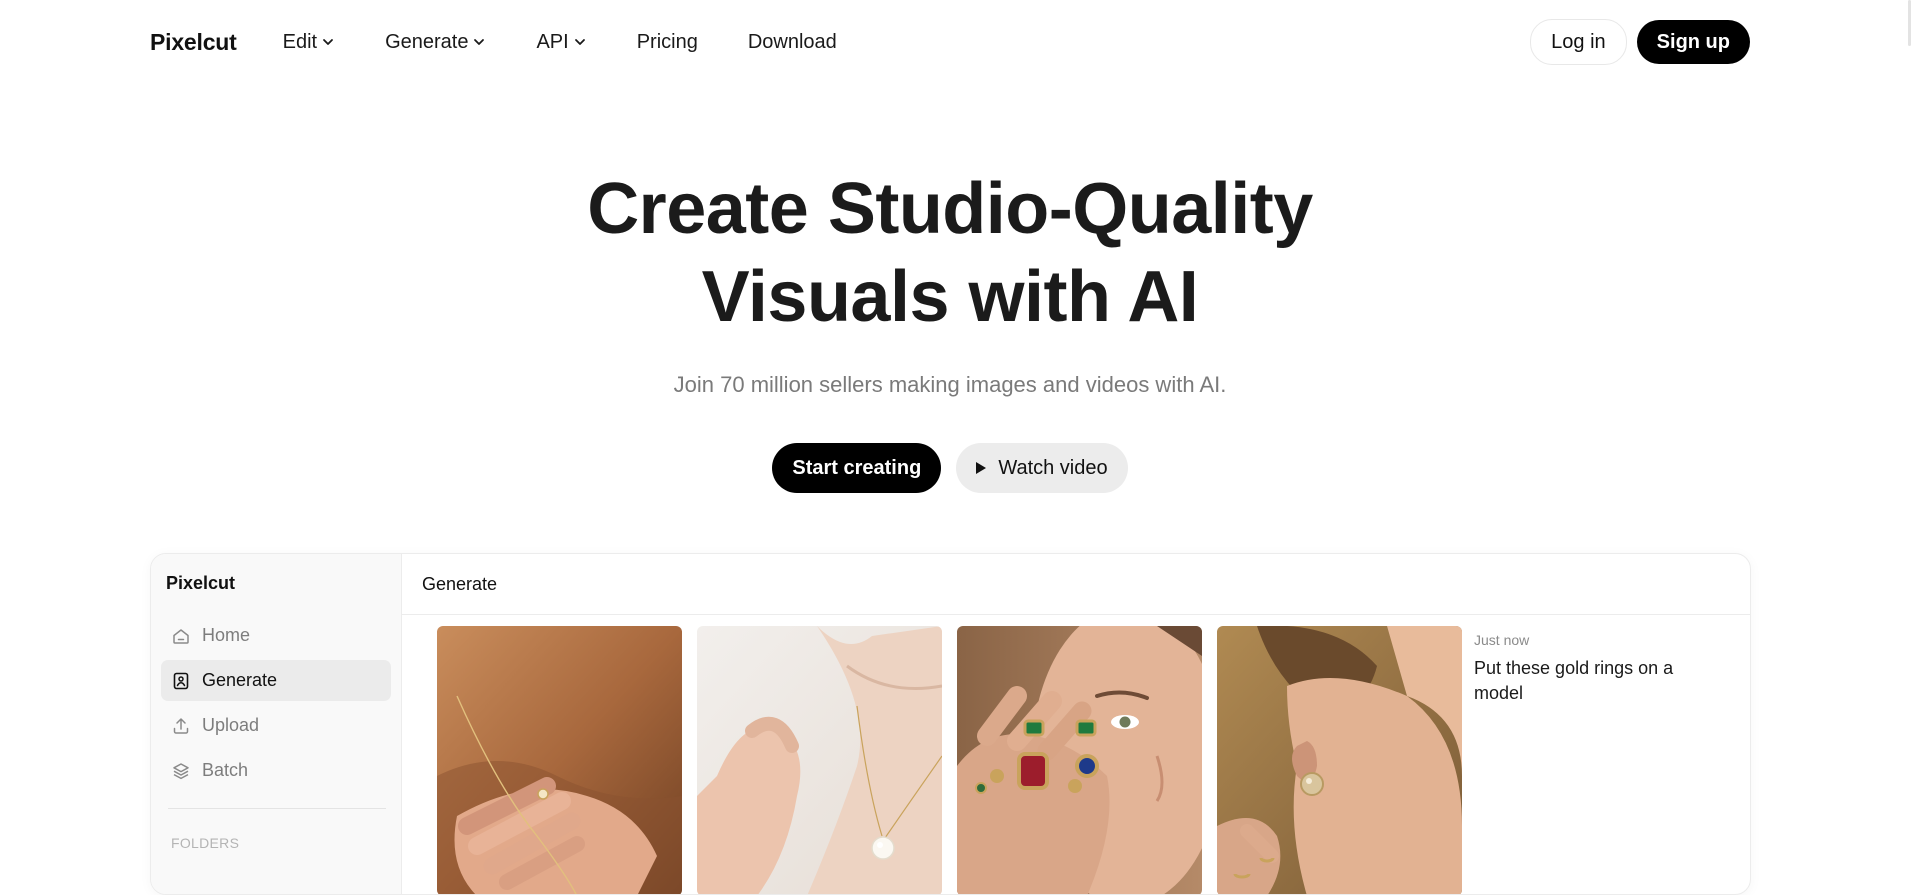 The height and width of the screenshot is (895, 1912). I want to click on start-creating-button: Start creating, so click(857, 468).